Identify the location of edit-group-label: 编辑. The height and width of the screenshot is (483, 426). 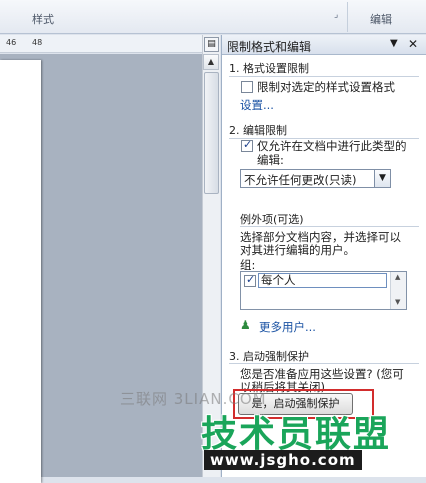
(381, 19).